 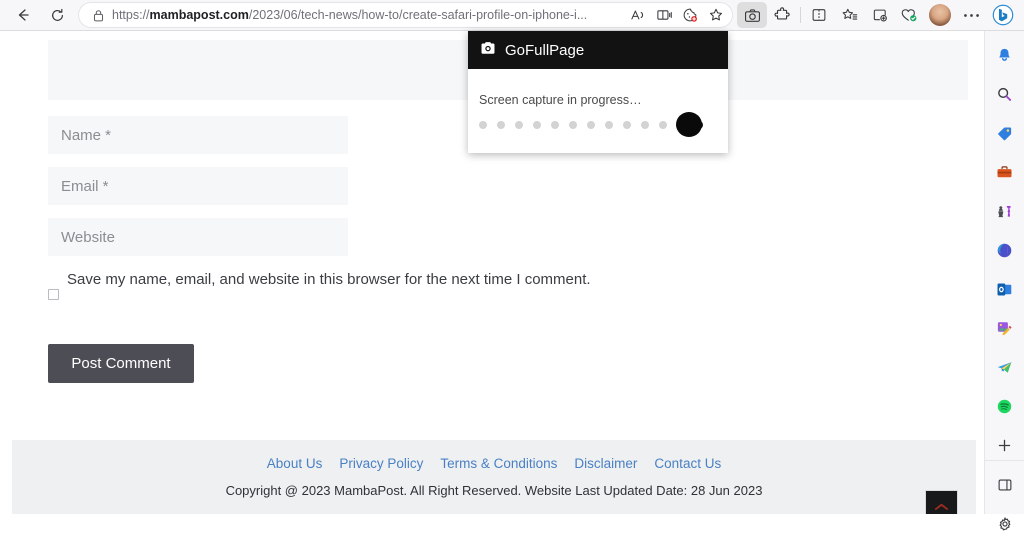 What do you see at coordinates (1005, 445) in the screenshot?
I see `sidebar-add-icon` at bounding box center [1005, 445].